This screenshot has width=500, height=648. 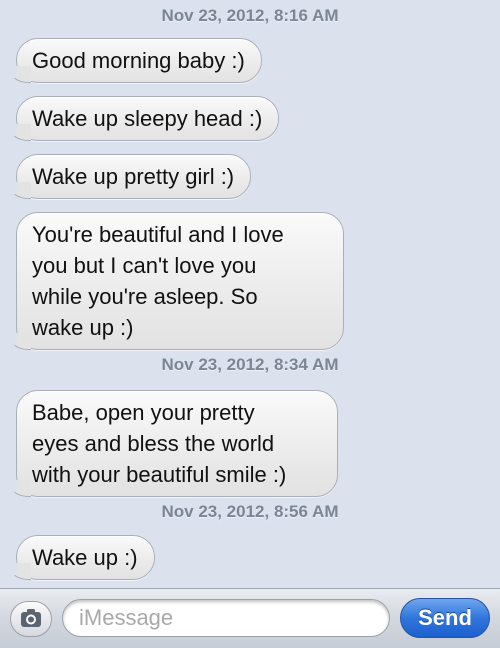 I want to click on camera-icon, so click(x=31, y=618).